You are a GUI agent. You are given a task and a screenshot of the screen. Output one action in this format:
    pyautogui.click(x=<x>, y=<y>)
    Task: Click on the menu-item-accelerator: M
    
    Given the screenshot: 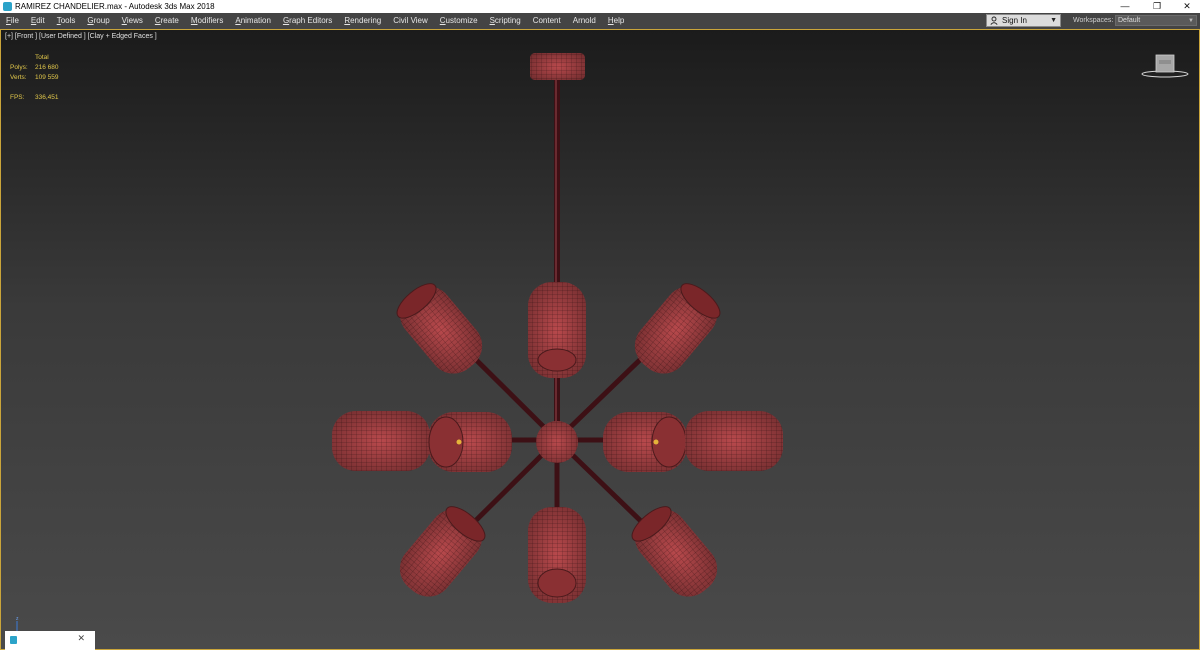 What is the action you would take?
    pyautogui.click(x=194, y=20)
    